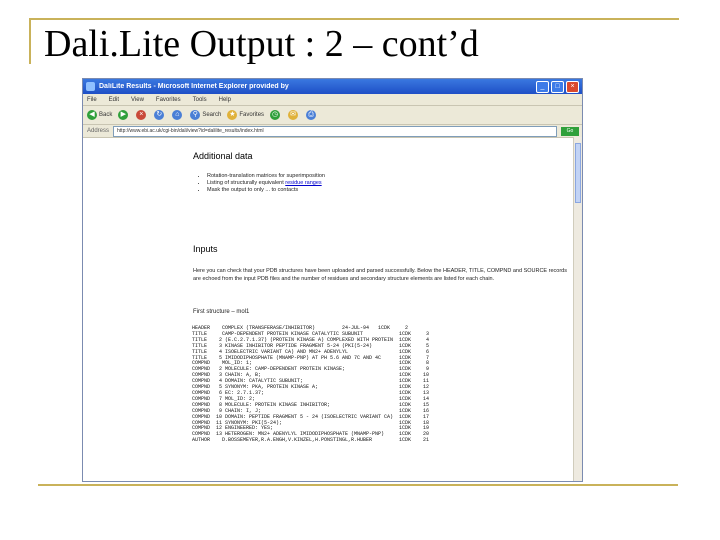 Image resolution: width=720 pixels, height=540 pixels. I want to click on residue-ranges-link: residue ranges, so click(303, 183).